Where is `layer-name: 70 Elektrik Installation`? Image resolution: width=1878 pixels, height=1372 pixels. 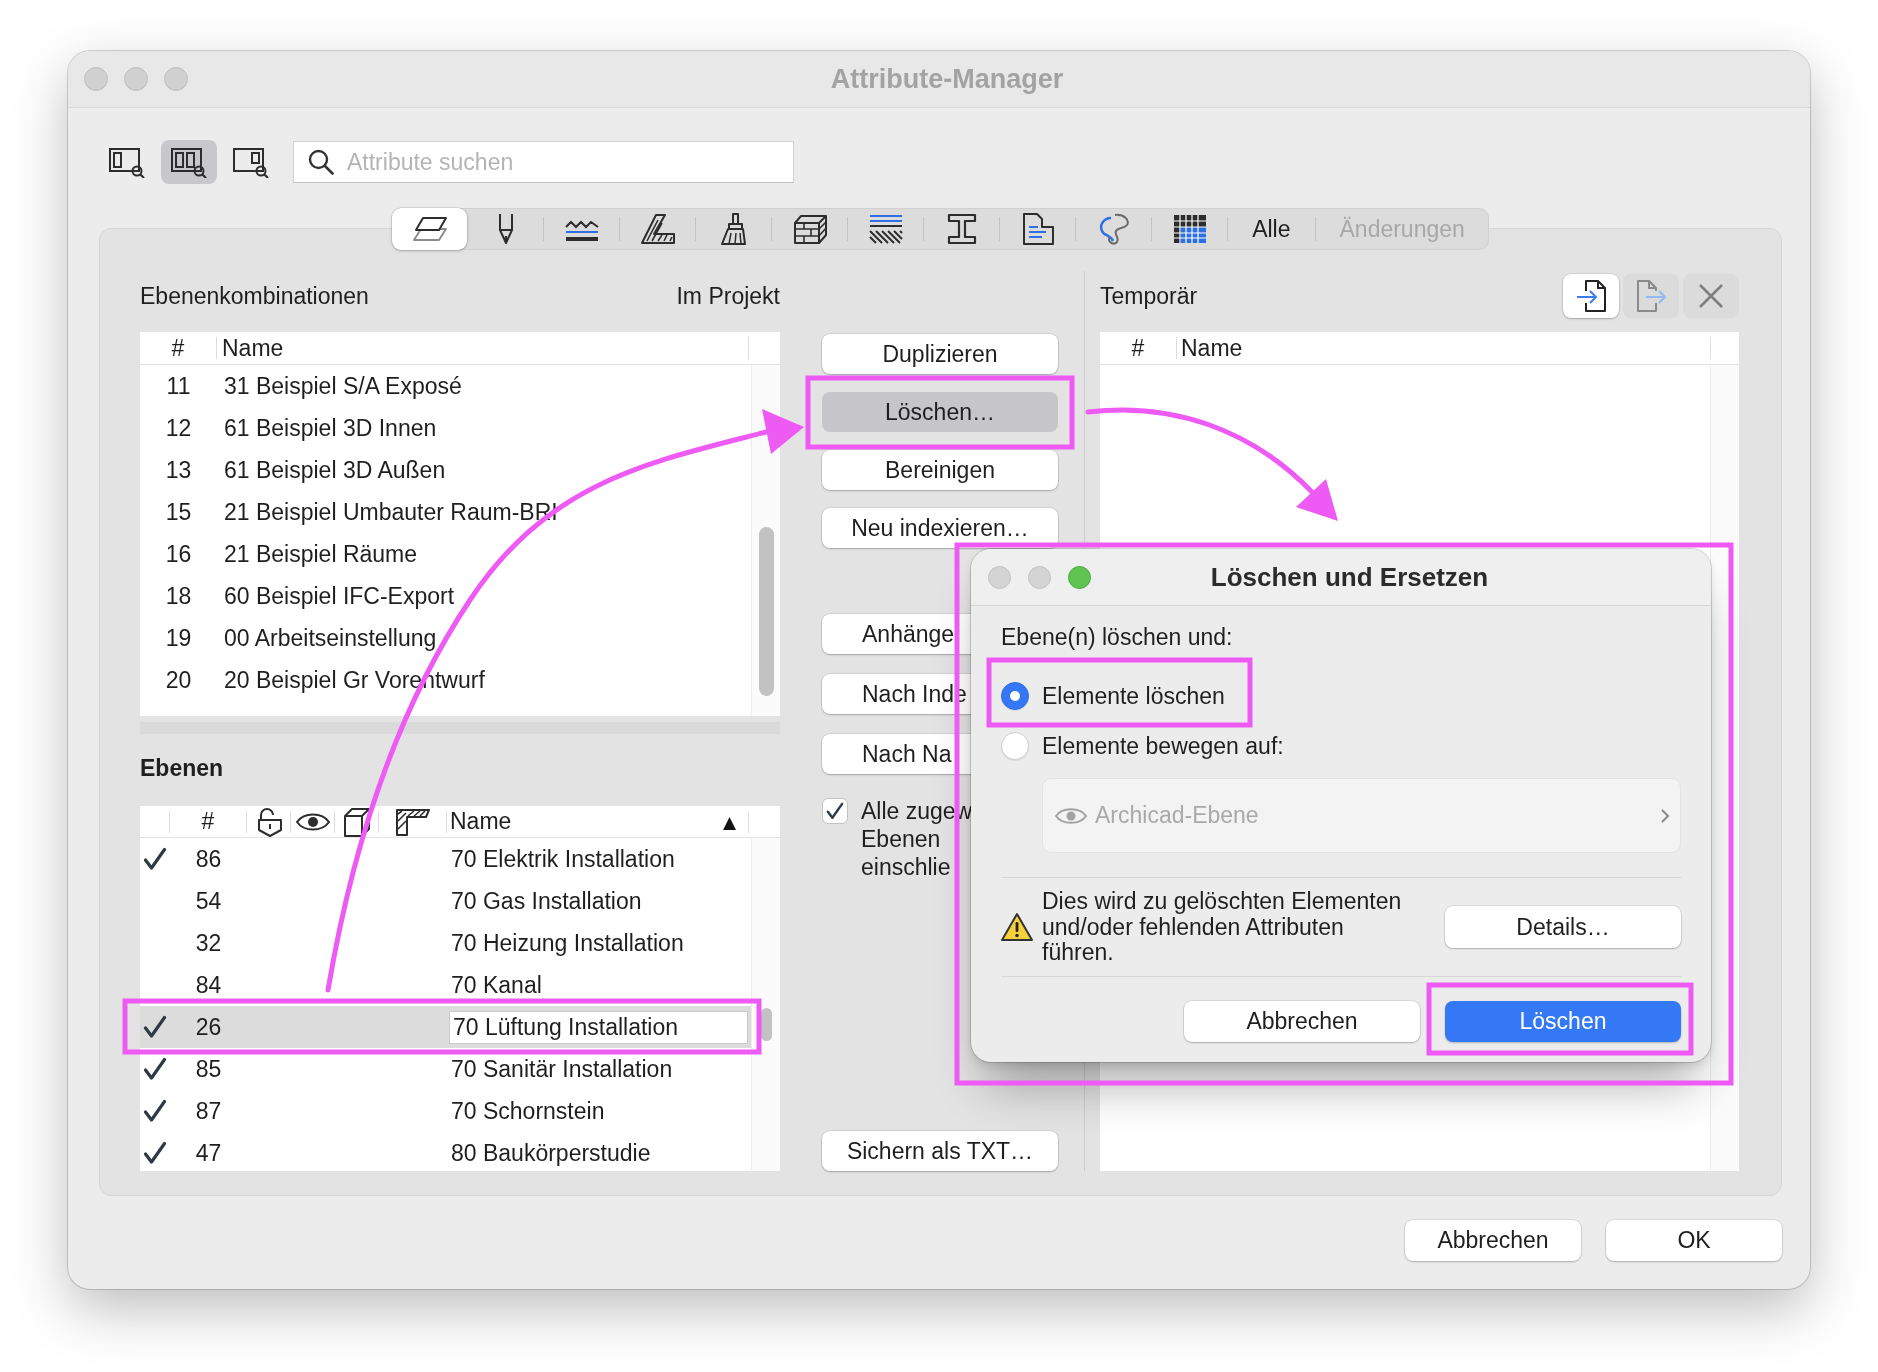 layer-name: 70 Elektrik Installation is located at coordinates (562, 859).